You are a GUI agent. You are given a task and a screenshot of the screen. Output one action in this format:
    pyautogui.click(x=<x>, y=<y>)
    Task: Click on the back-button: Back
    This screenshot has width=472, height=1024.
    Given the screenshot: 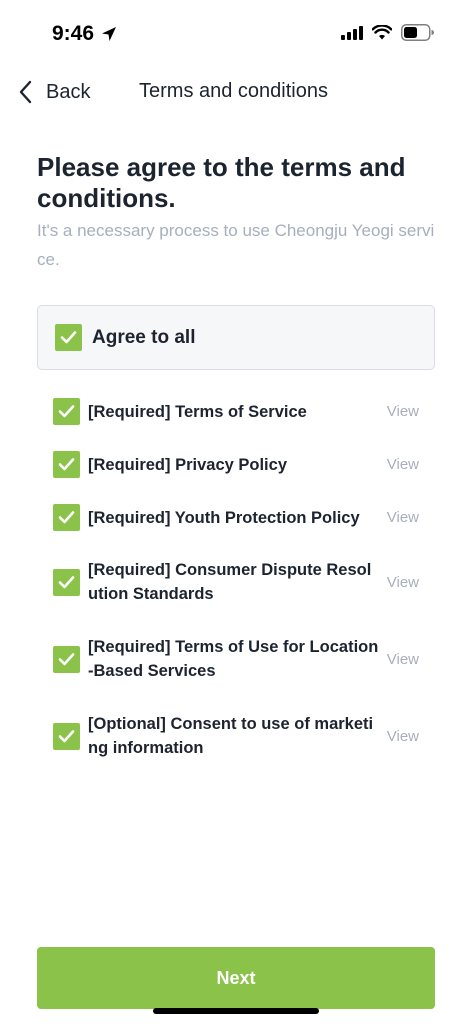 What is the action you would take?
    pyautogui.click(x=53, y=92)
    